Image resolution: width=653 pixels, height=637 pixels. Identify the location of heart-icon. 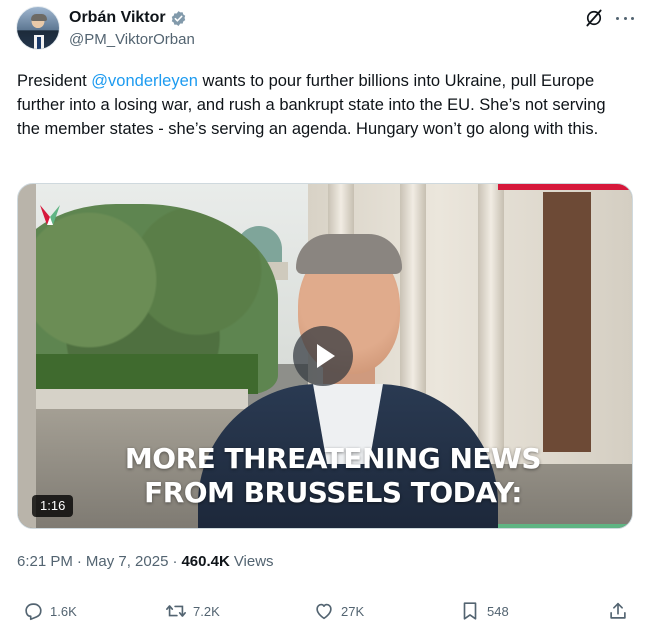
(324, 611).